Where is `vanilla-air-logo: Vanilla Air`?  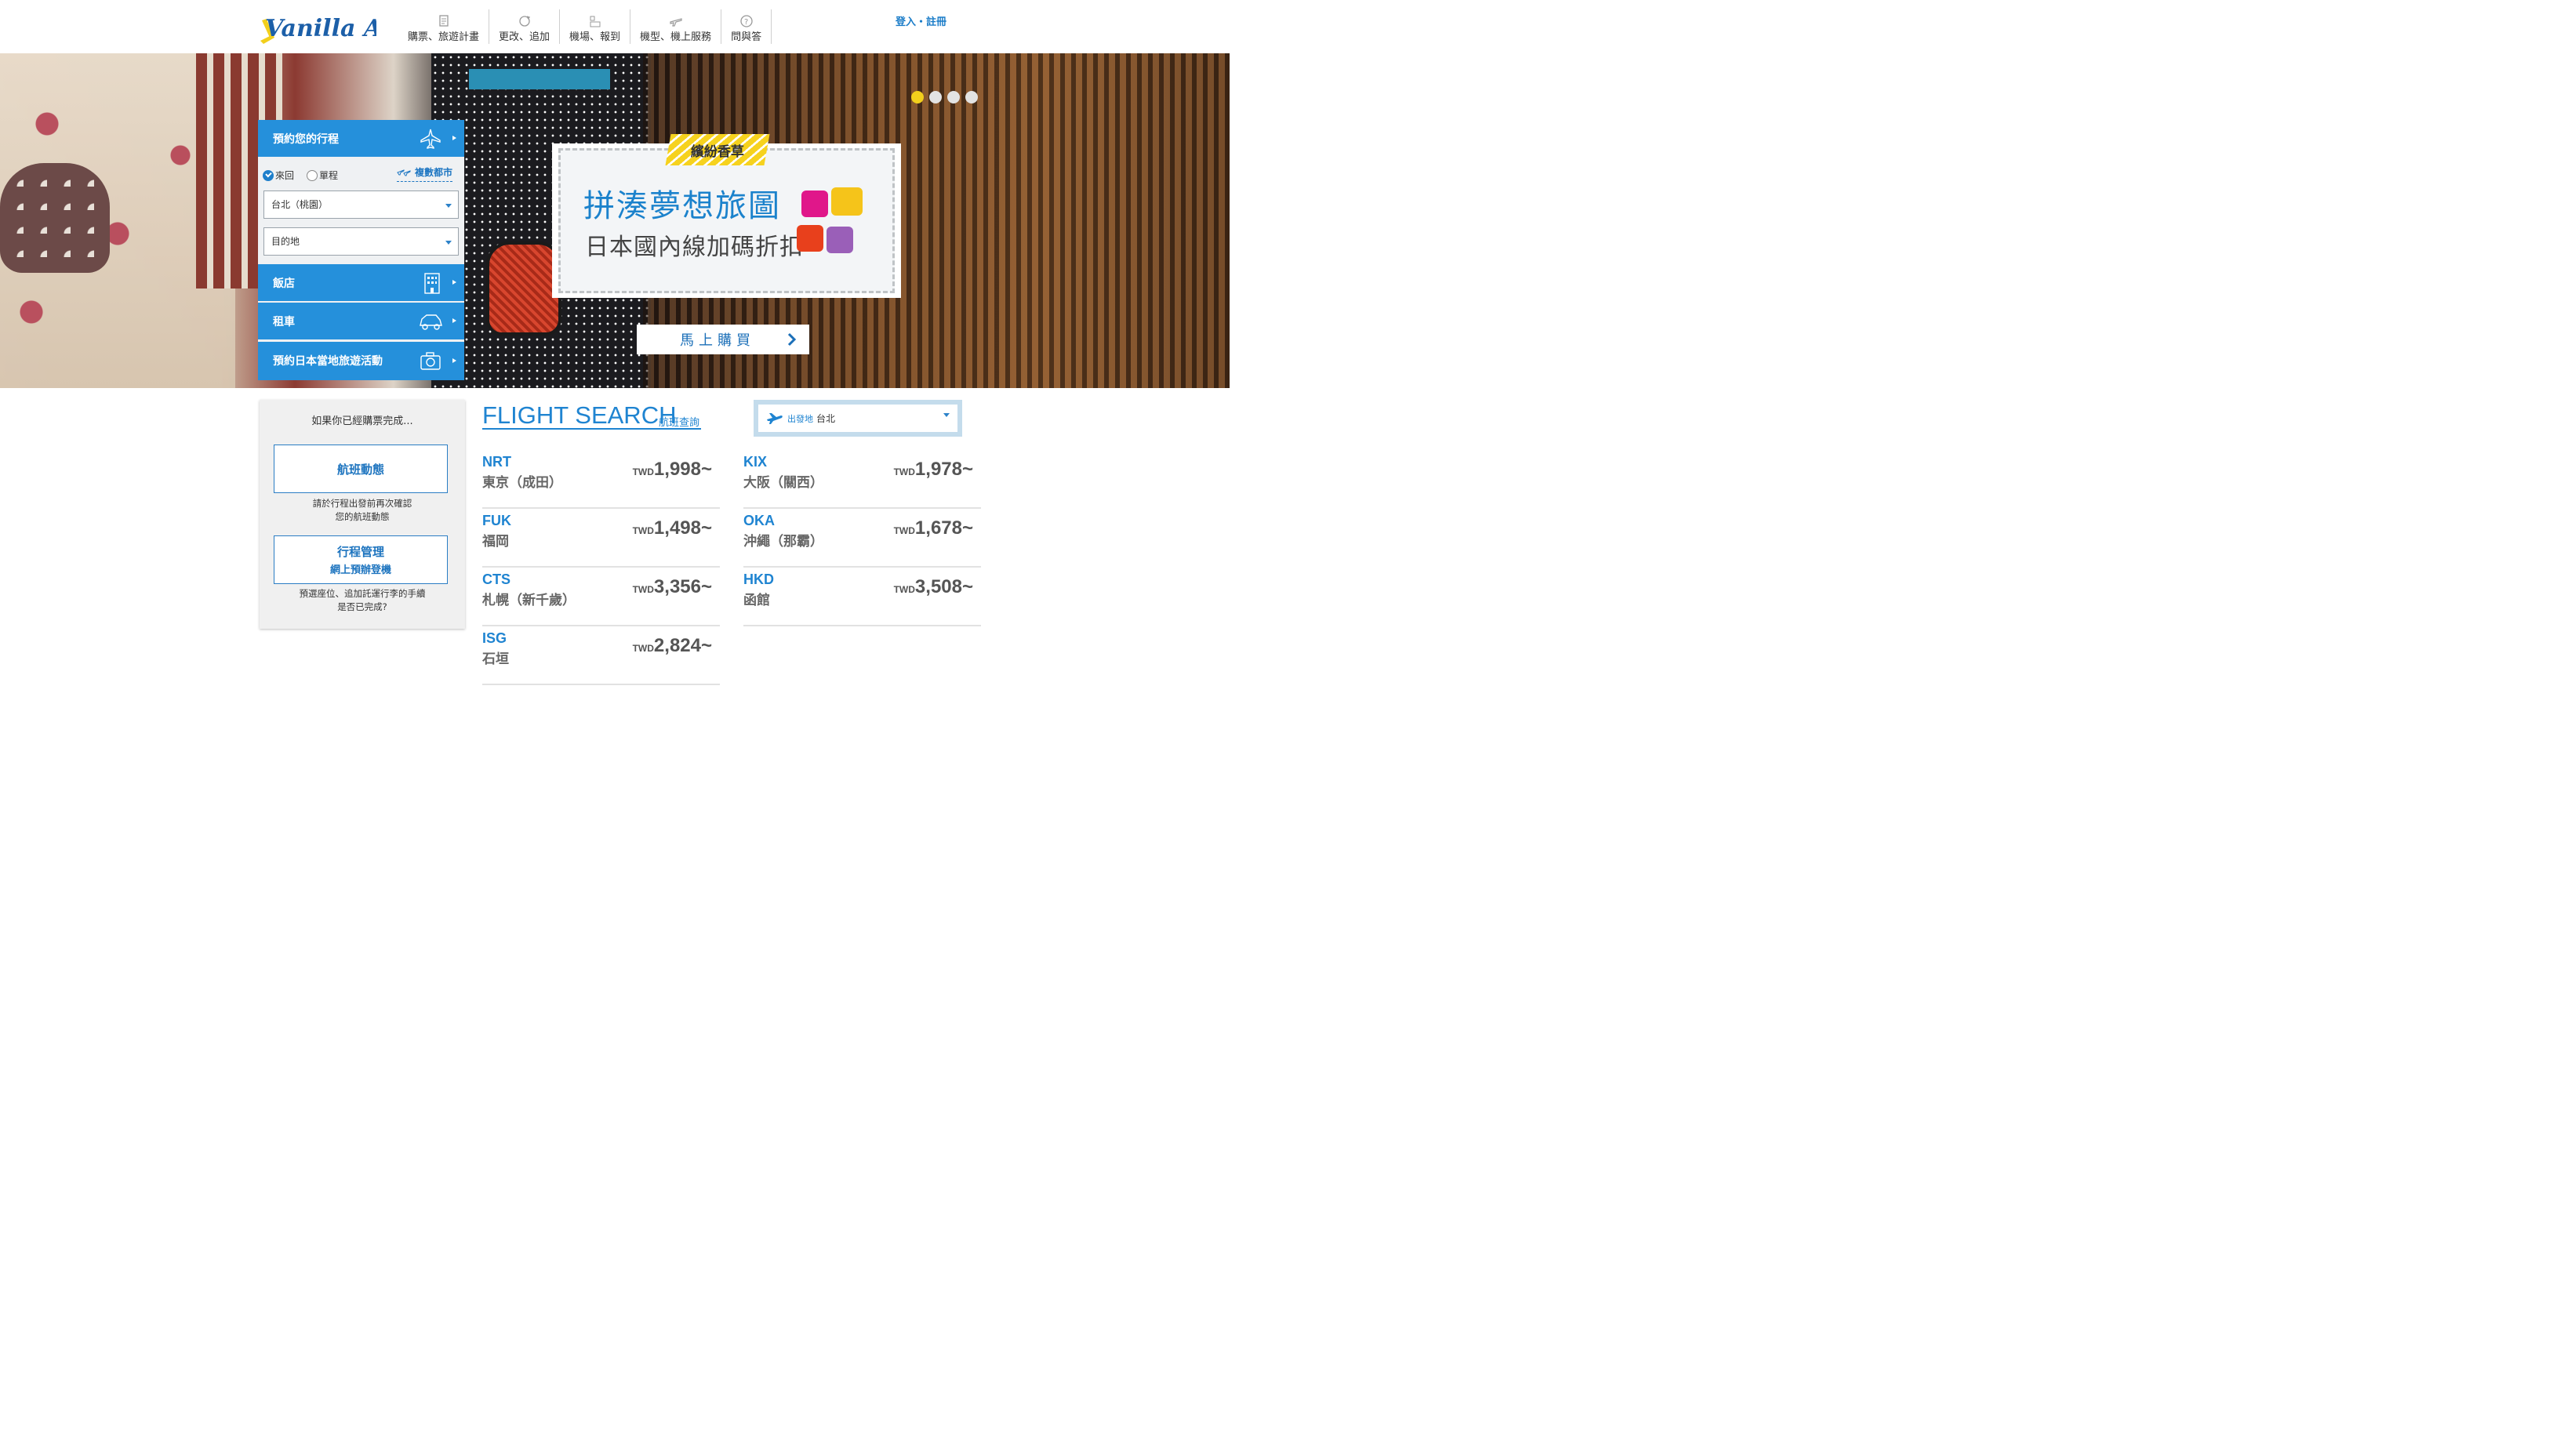 vanilla-air-logo: Vanilla Air is located at coordinates (317, 29).